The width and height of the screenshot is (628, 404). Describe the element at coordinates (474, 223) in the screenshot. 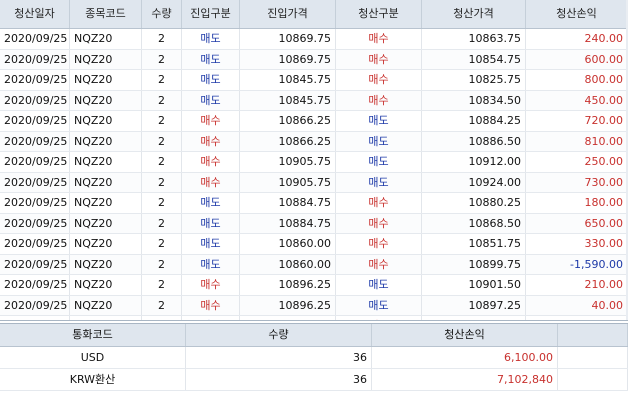

I see `trade-exit-price-cell: 10868.50` at that location.